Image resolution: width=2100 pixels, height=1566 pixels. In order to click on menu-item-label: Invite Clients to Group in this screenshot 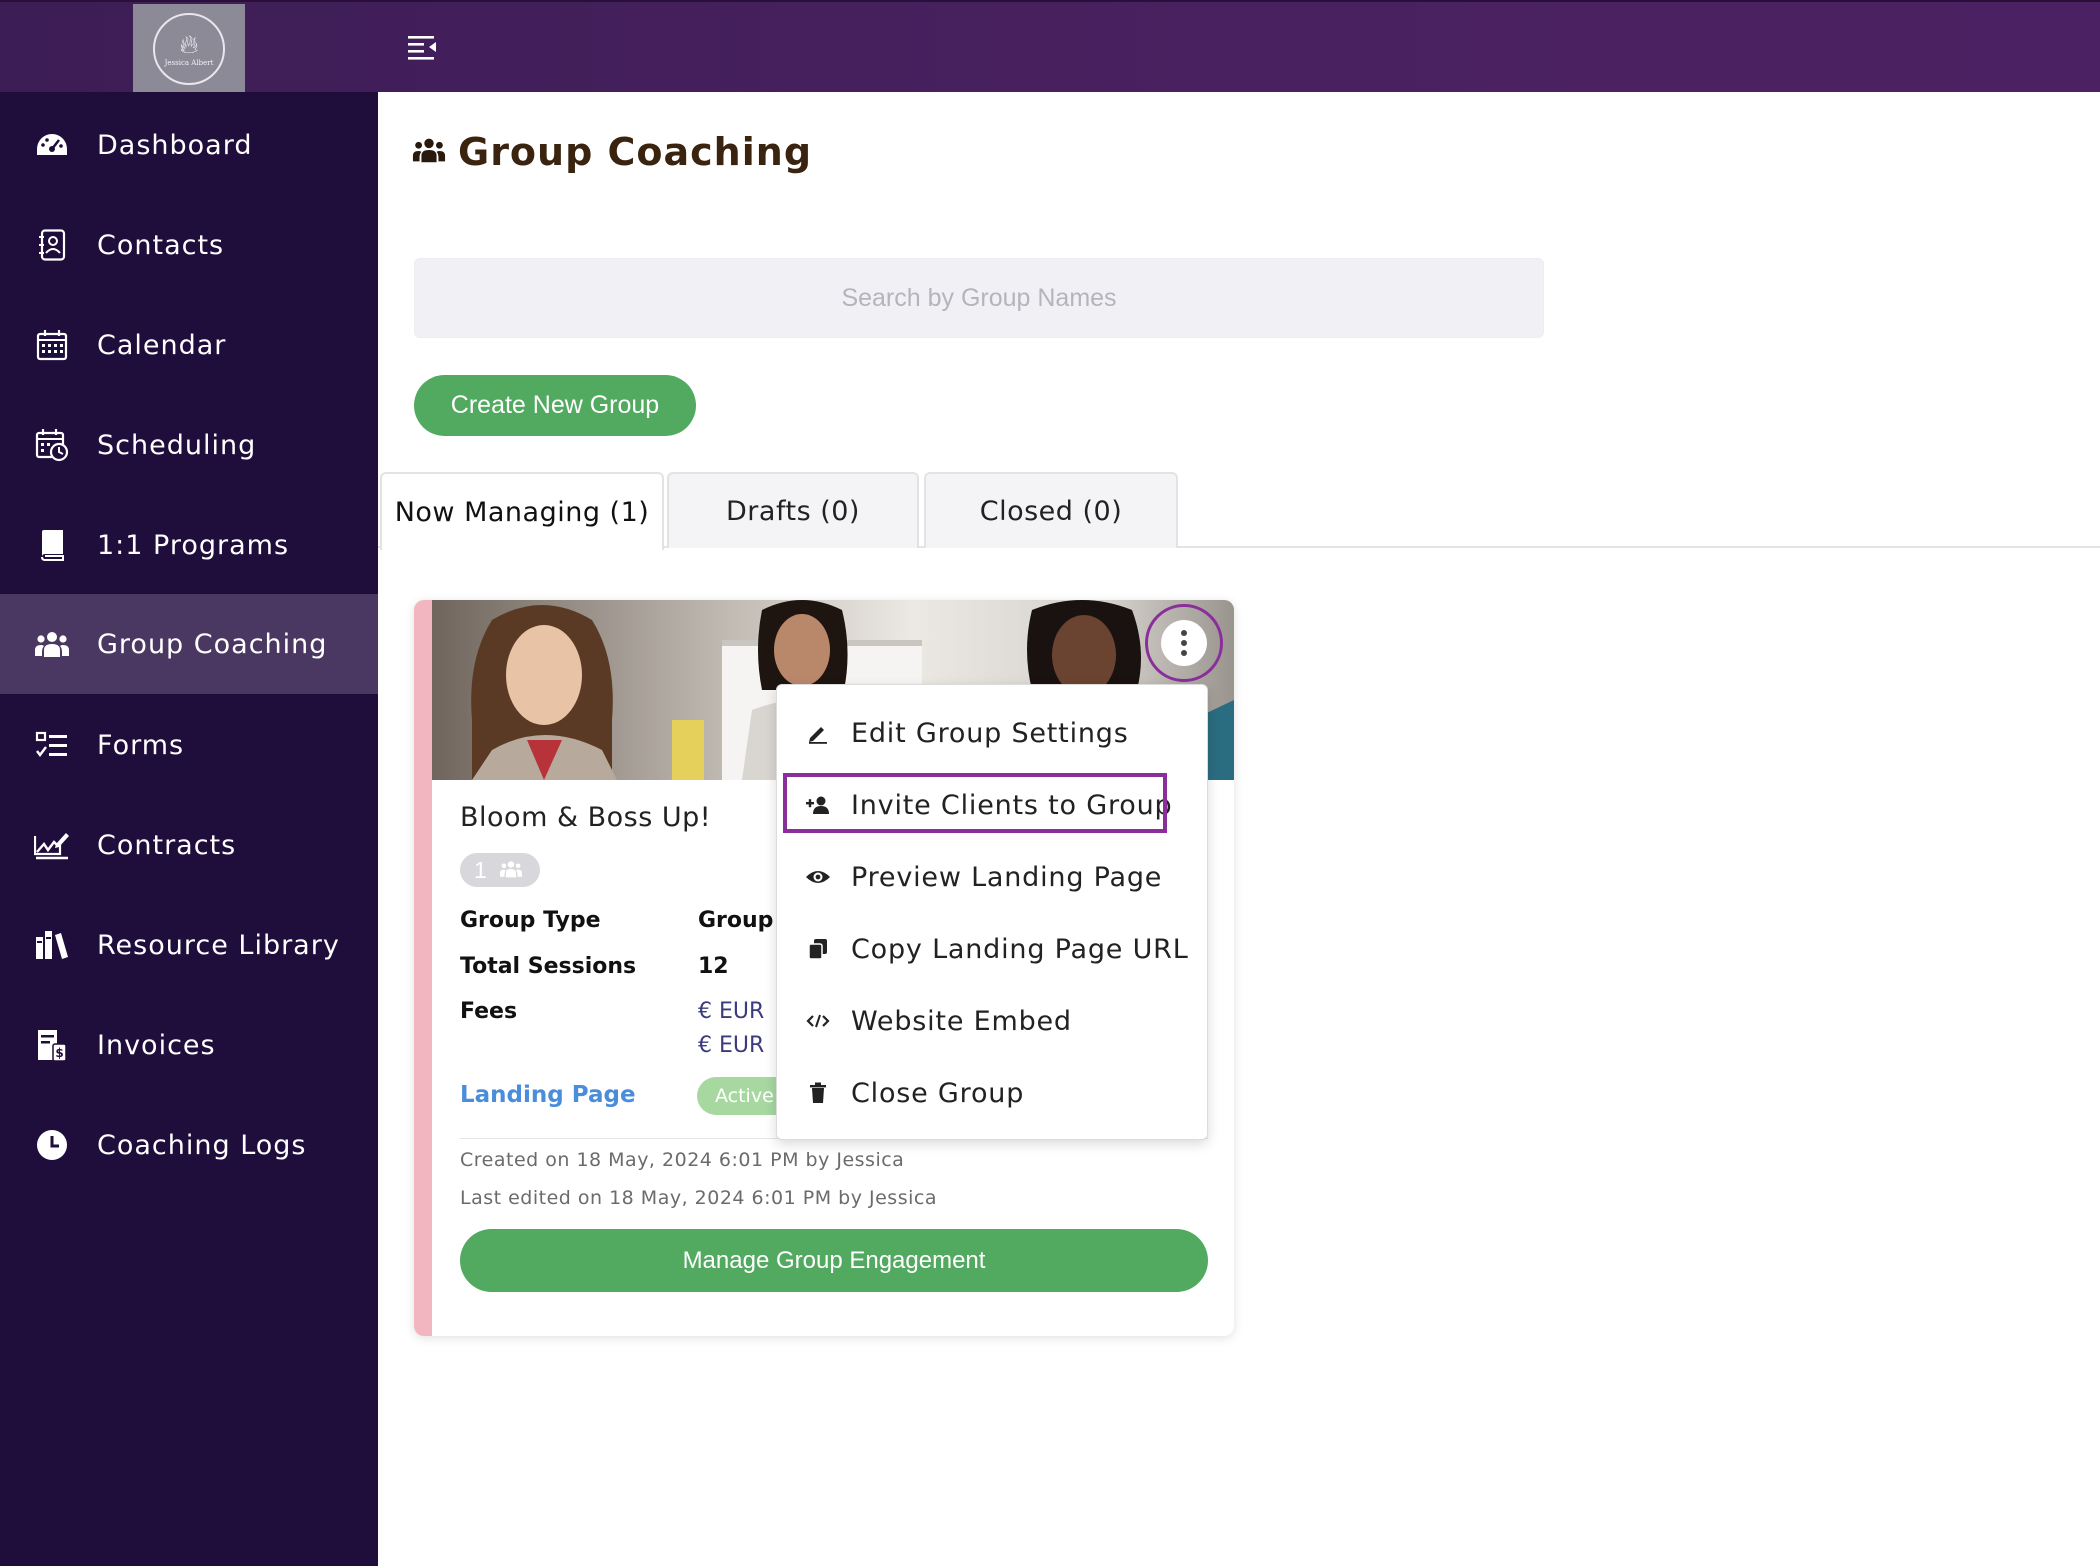, I will do `click(1012, 805)`.